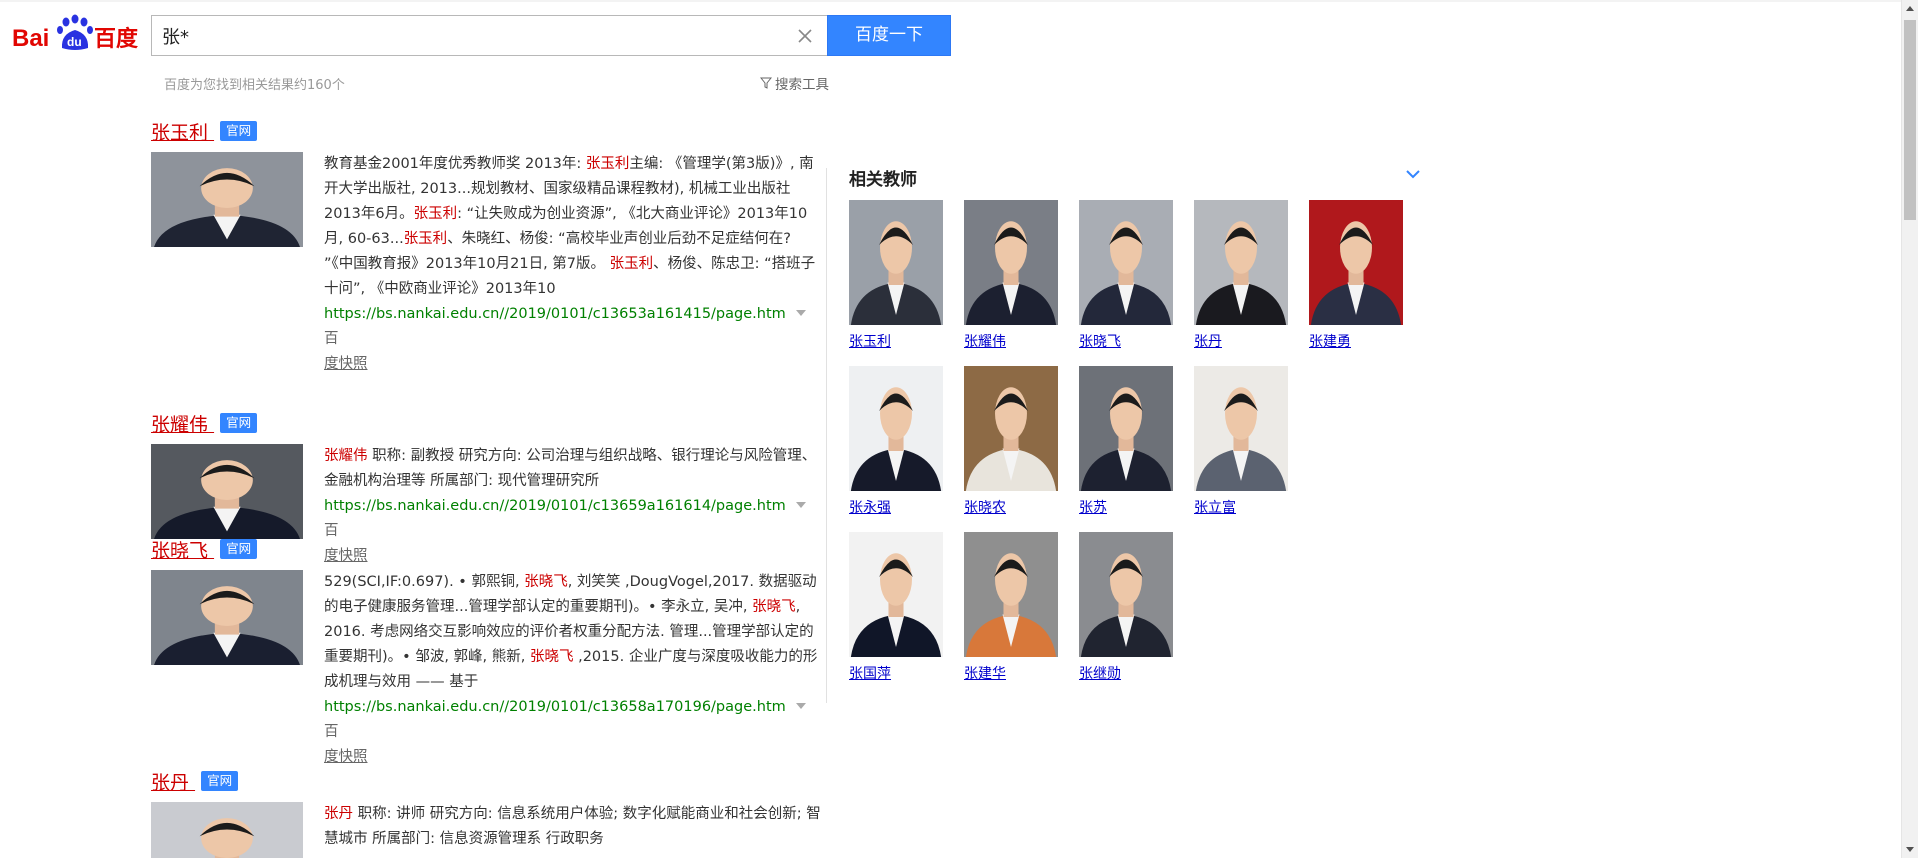 The width and height of the screenshot is (1918, 858). Describe the element at coordinates (766, 83) in the screenshot. I see `filter-icon` at that location.